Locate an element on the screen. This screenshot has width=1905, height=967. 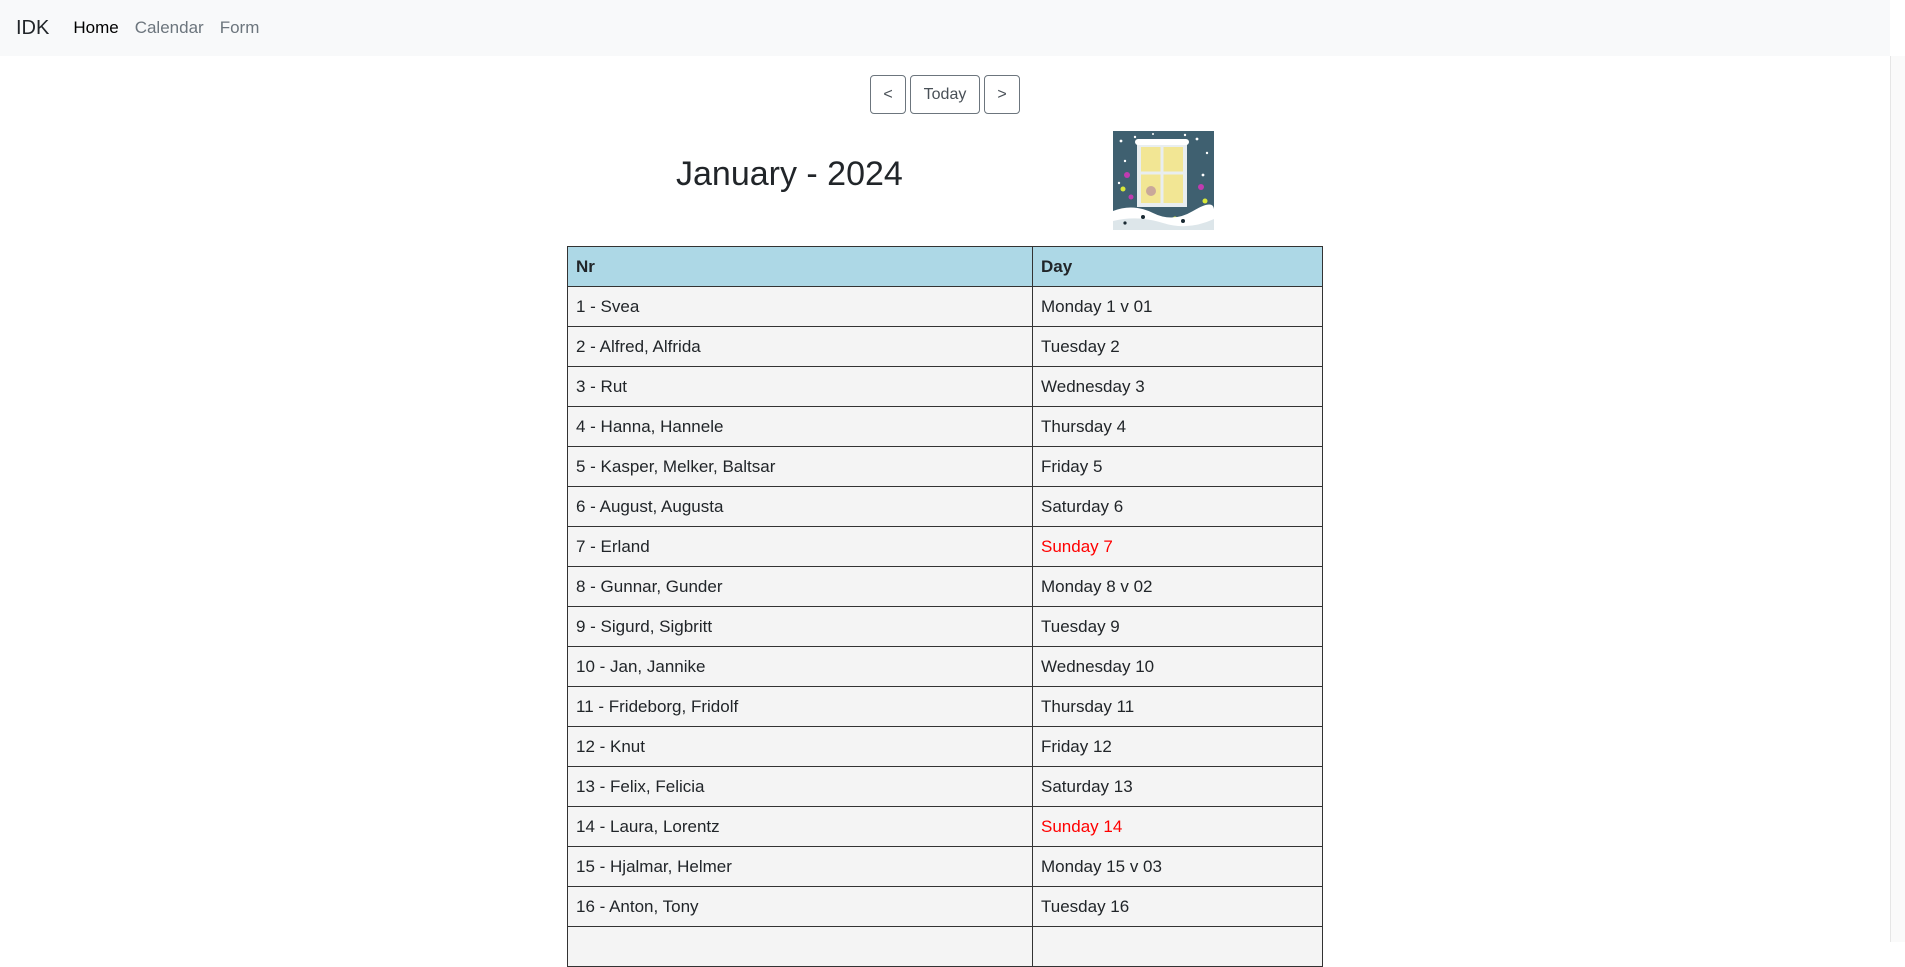
cell-day-sunday: Sunday 14 is located at coordinates (1177, 826).